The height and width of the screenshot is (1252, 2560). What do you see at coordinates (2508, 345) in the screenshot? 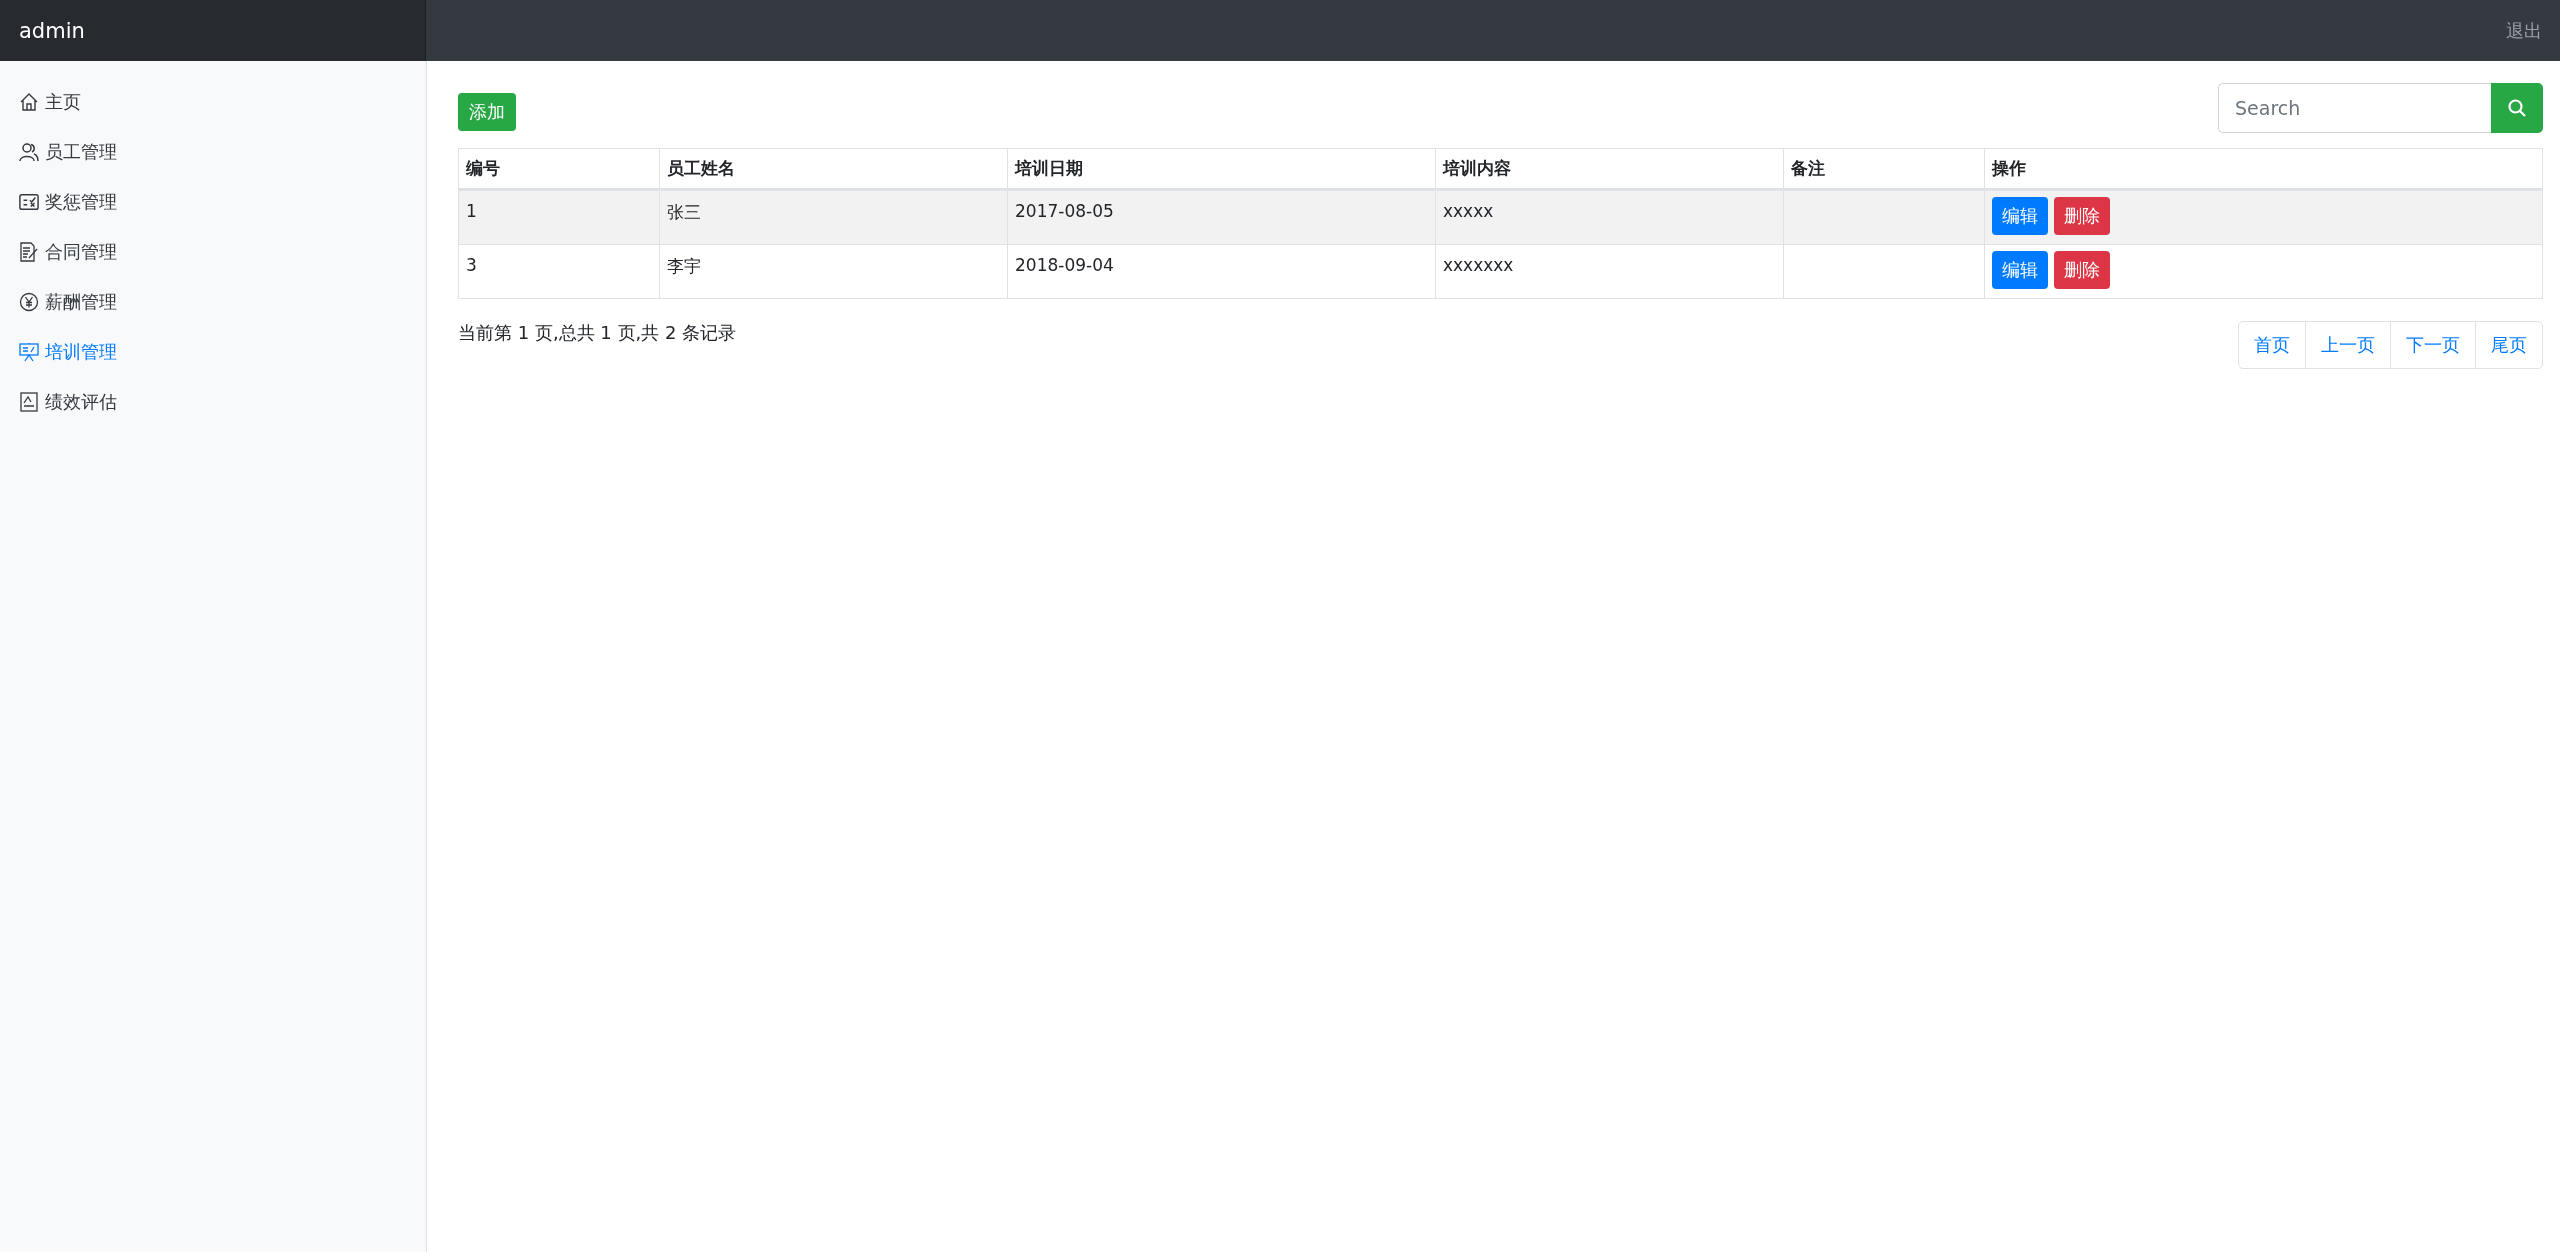
I see `page-link: 尾页` at bounding box center [2508, 345].